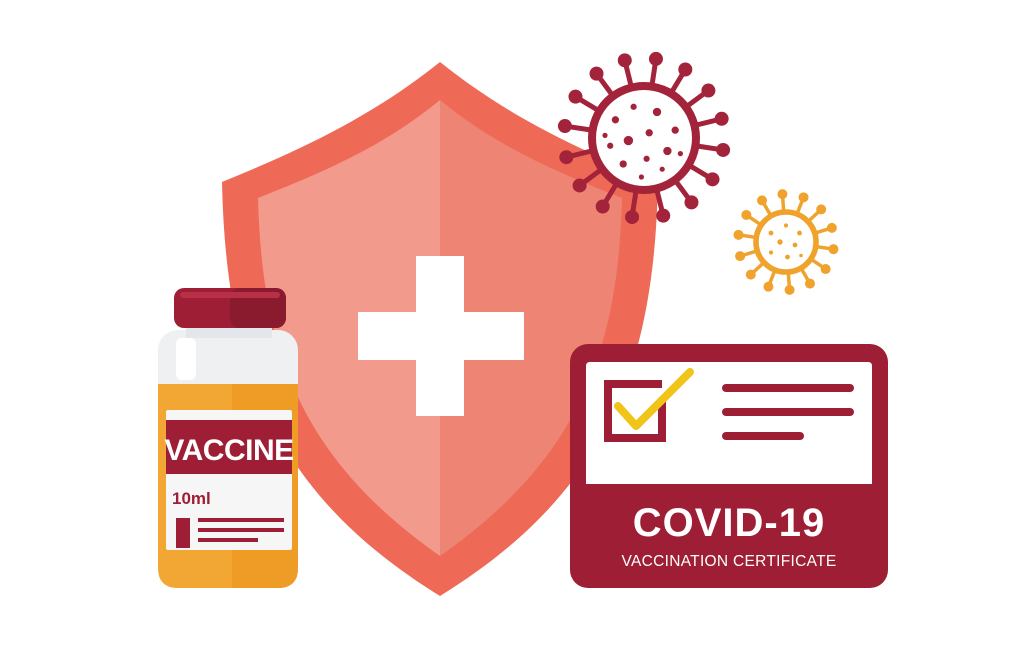  What do you see at coordinates (729, 523) in the screenshot?
I see `certificate-title: COVID-19` at bounding box center [729, 523].